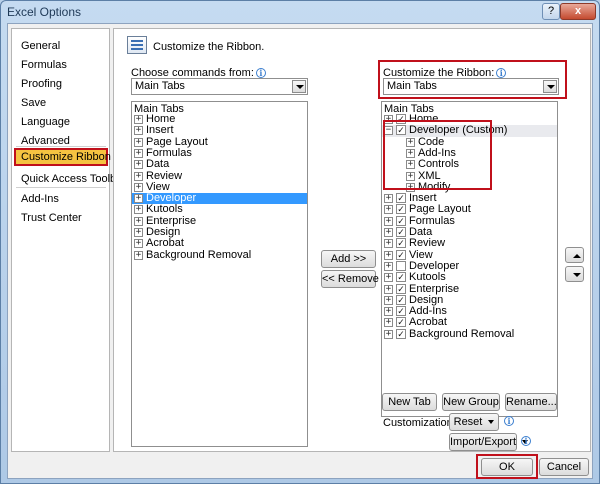 The height and width of the screenshot is (484, 600). I want to click on import-export-dropdown-button: Import/Export, so click(483, 442).